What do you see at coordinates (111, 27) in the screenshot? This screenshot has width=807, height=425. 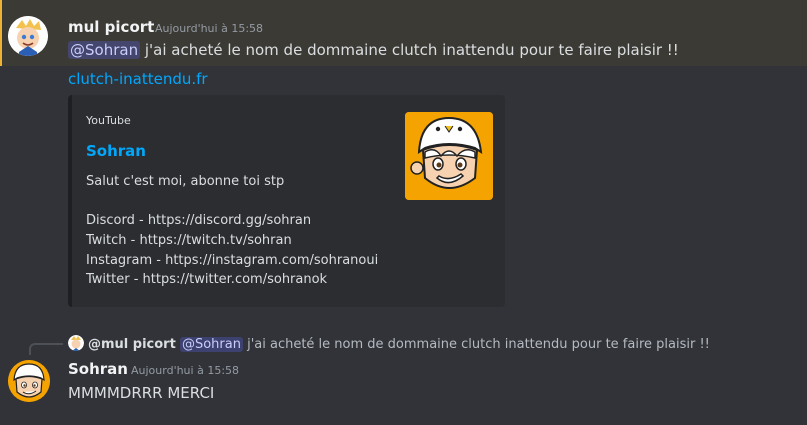 I see `message-author: mul picort` at bounding box center [111, 27].